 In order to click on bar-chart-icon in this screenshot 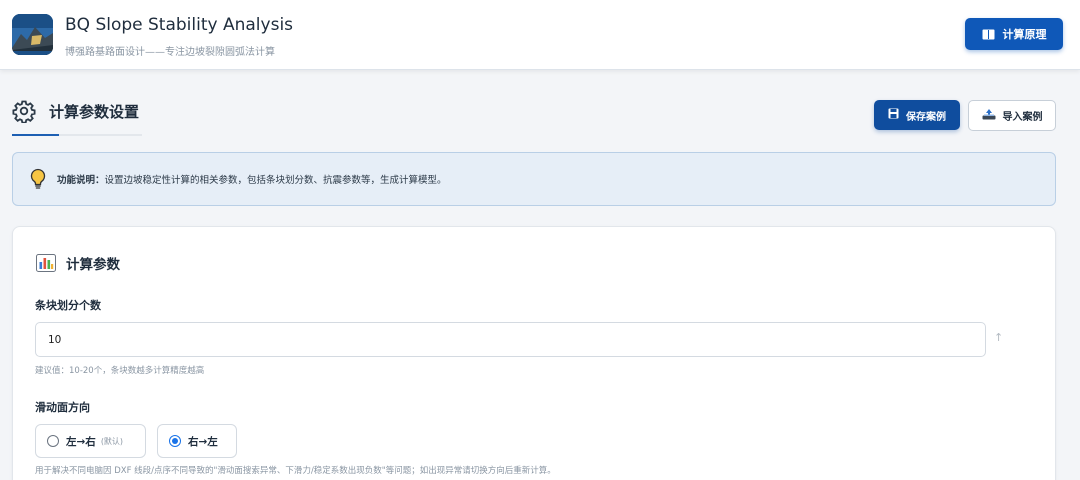, I will do `click(46, 263)`.